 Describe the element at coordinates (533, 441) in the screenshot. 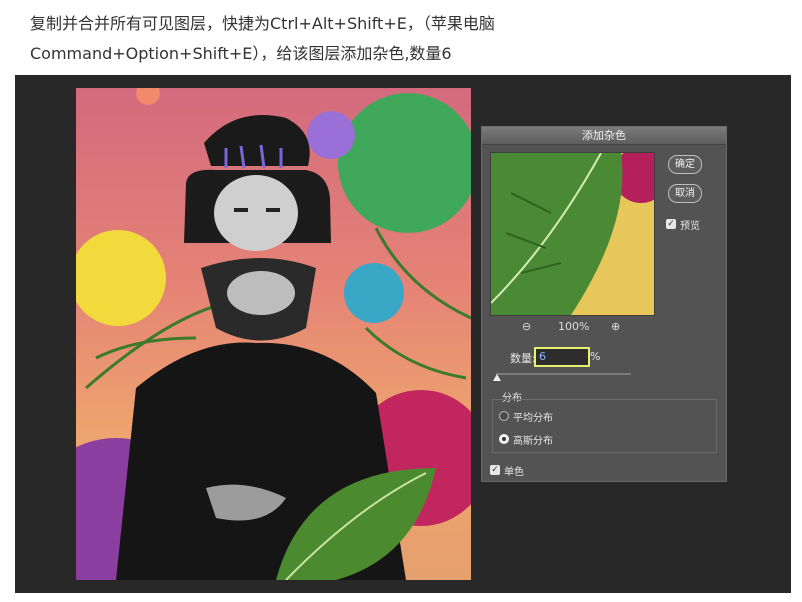

I see `gaussian-label: 高斯分布` at that location.